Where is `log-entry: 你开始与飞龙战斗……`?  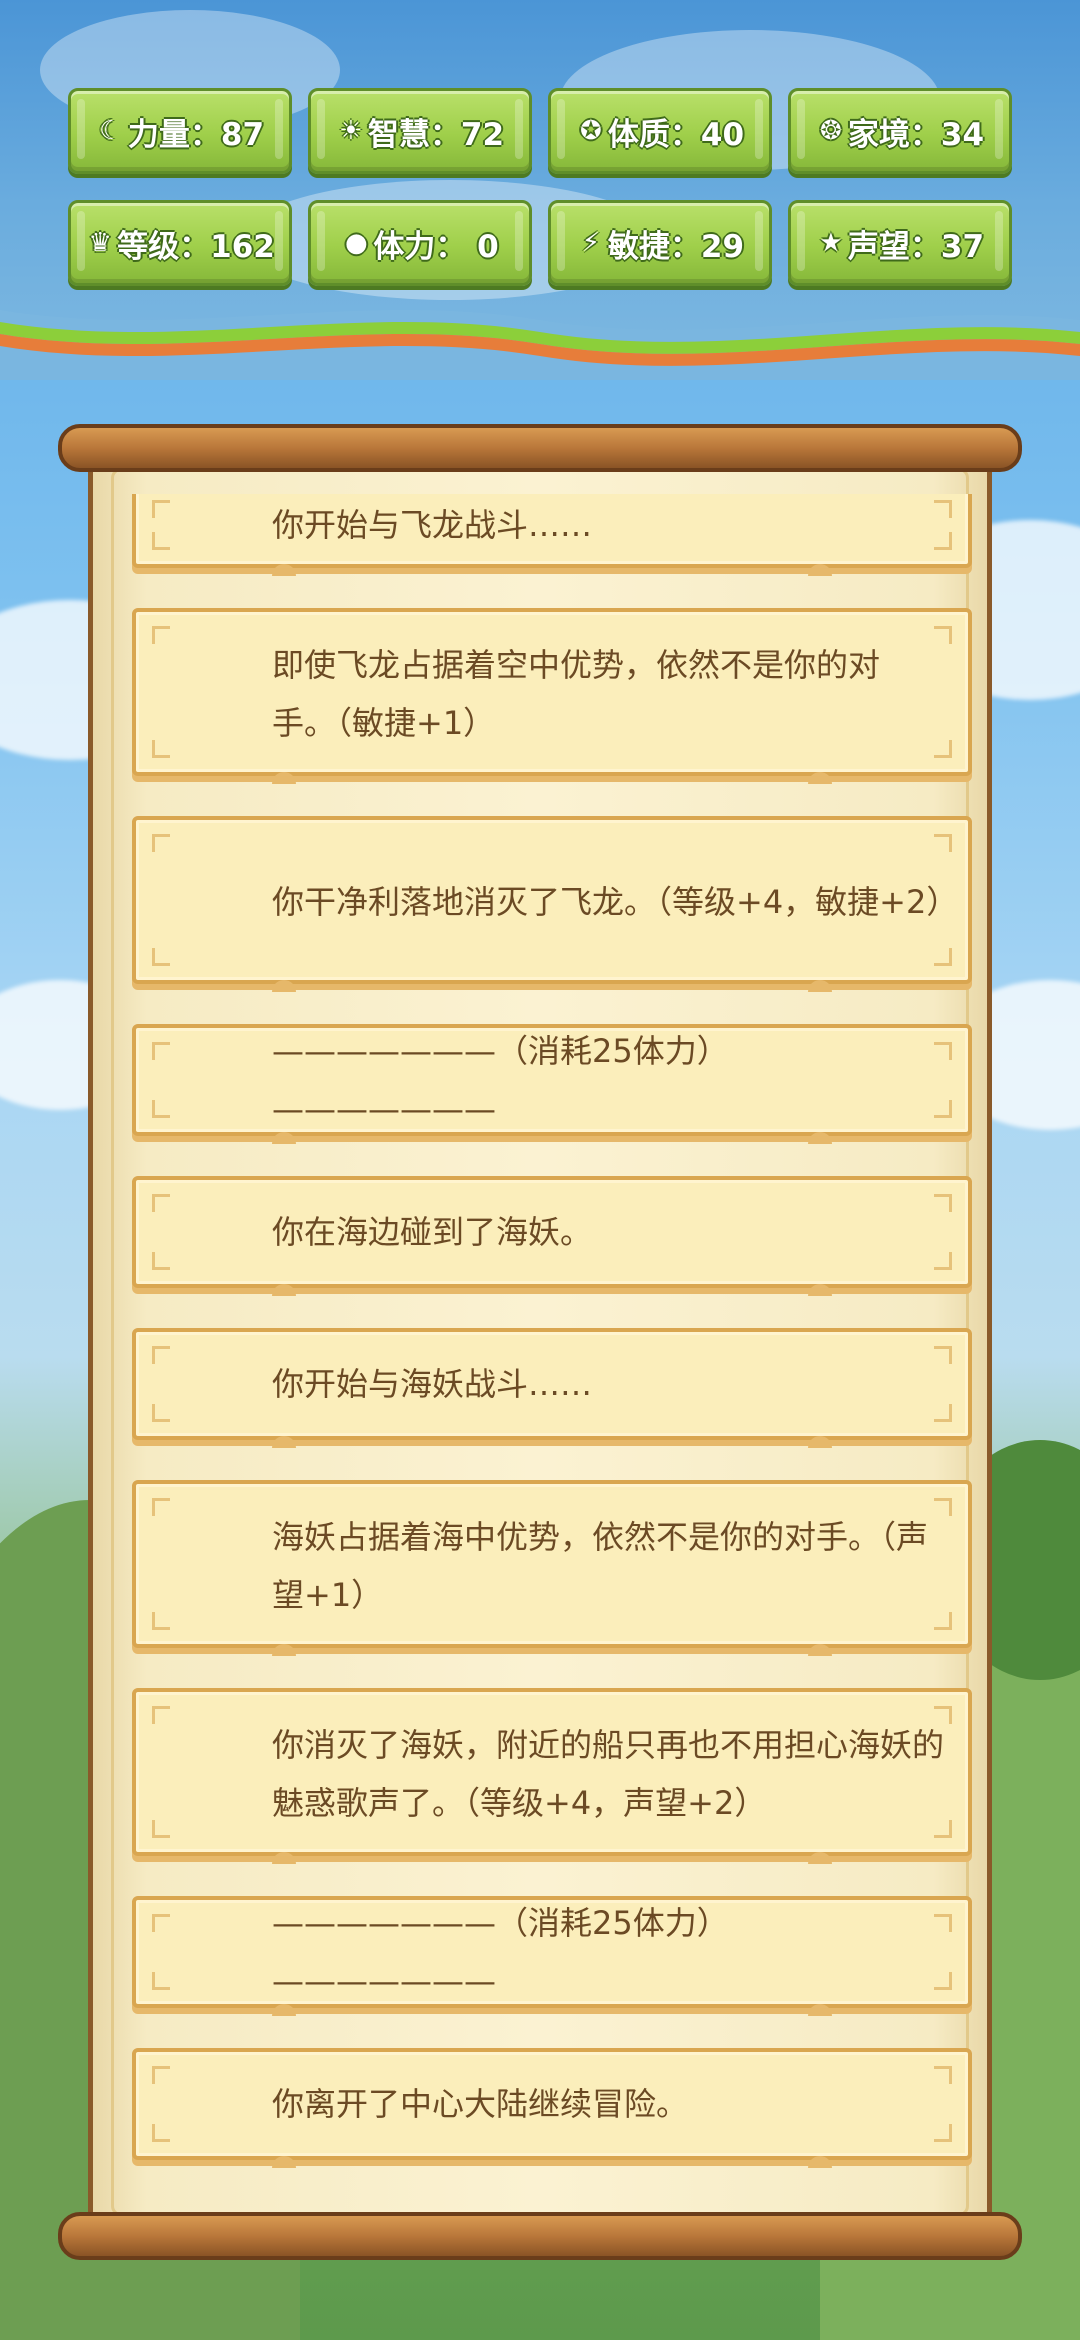 log-entry: 你开始与飞龙战斗…… is located at coordinates (552, 535).